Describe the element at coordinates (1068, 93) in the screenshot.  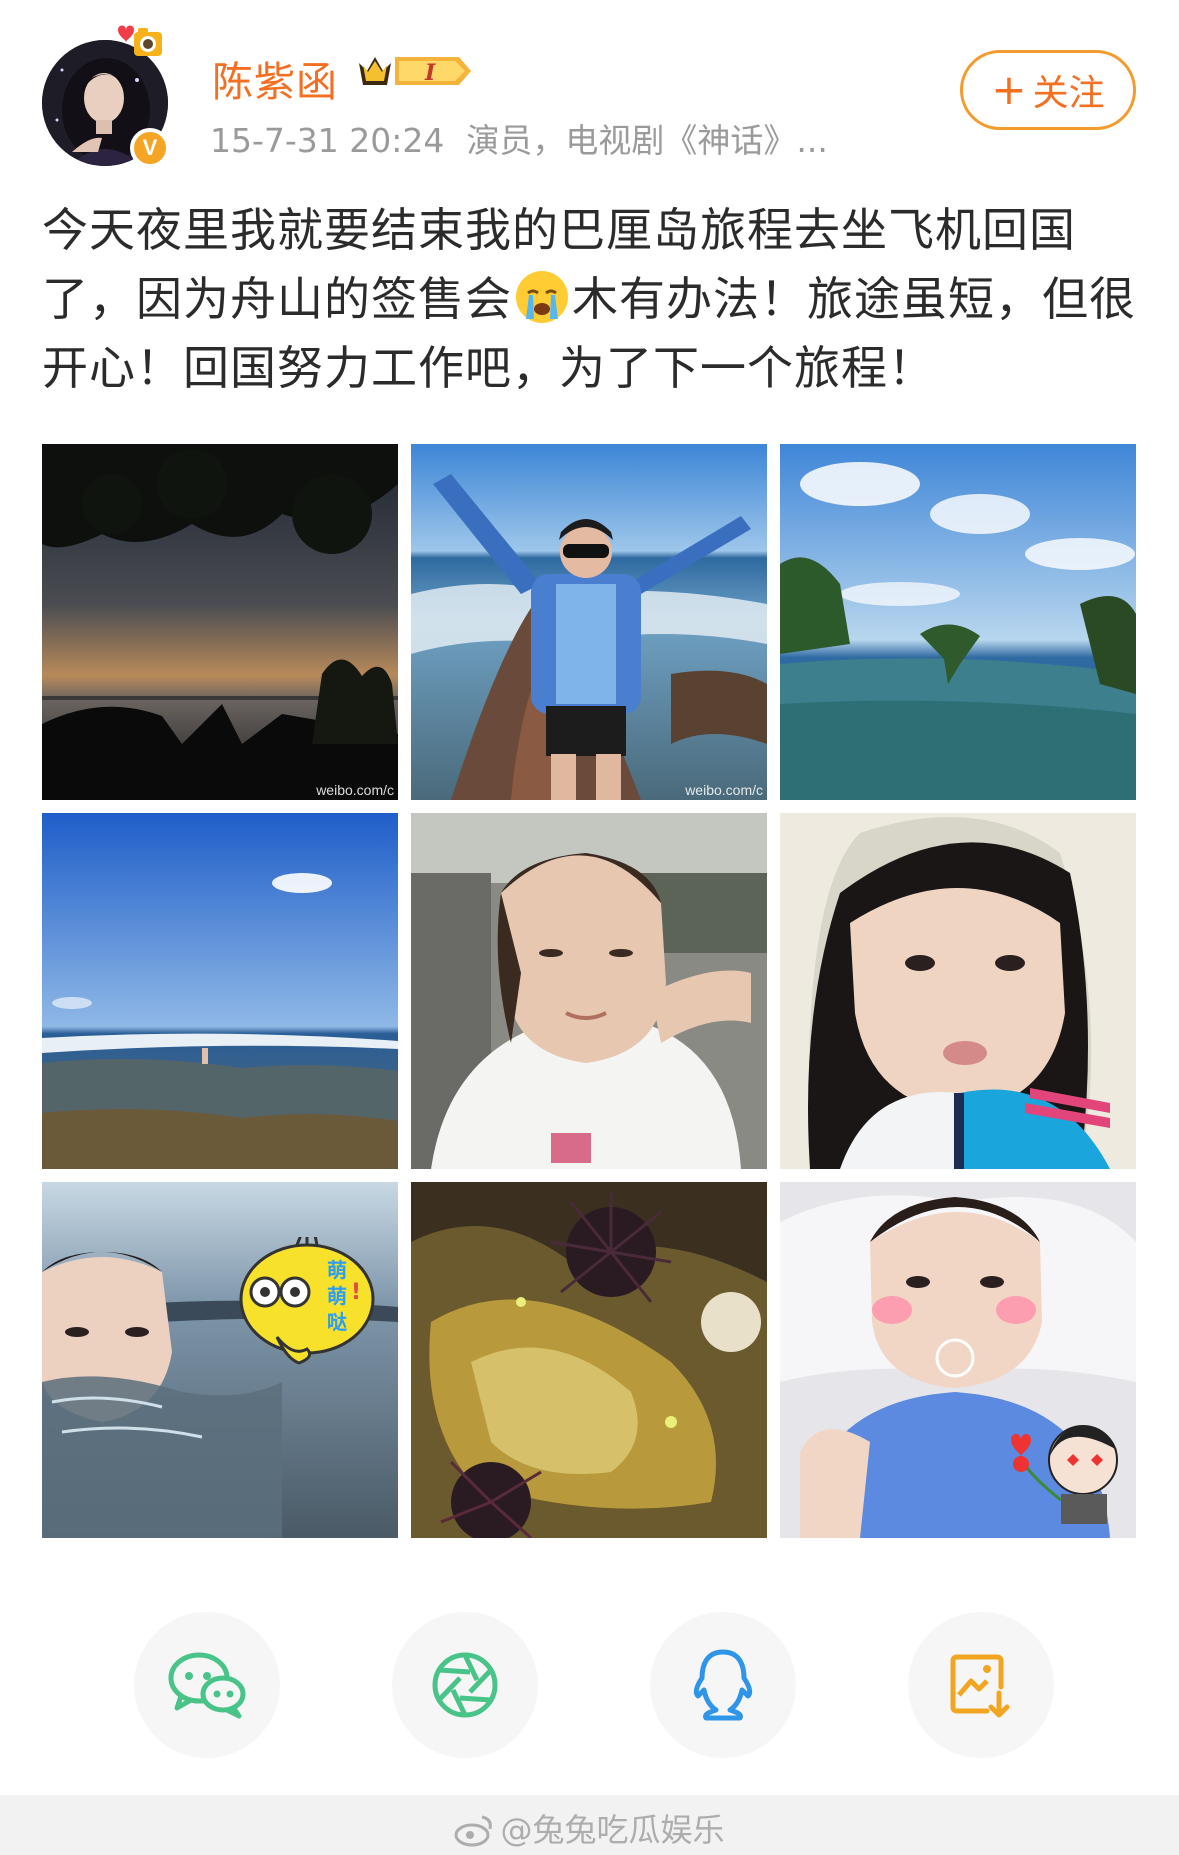
I see `follow-label: 关注` at that location.